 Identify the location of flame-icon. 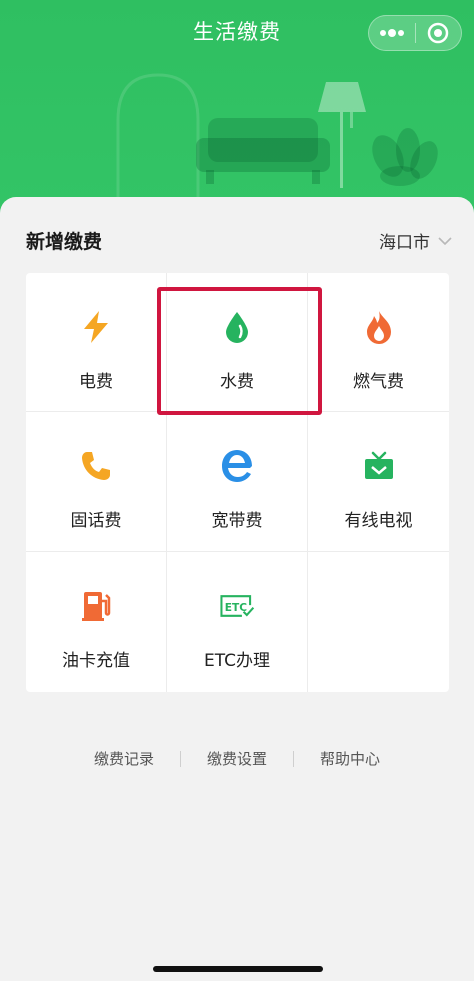
(379, 327).